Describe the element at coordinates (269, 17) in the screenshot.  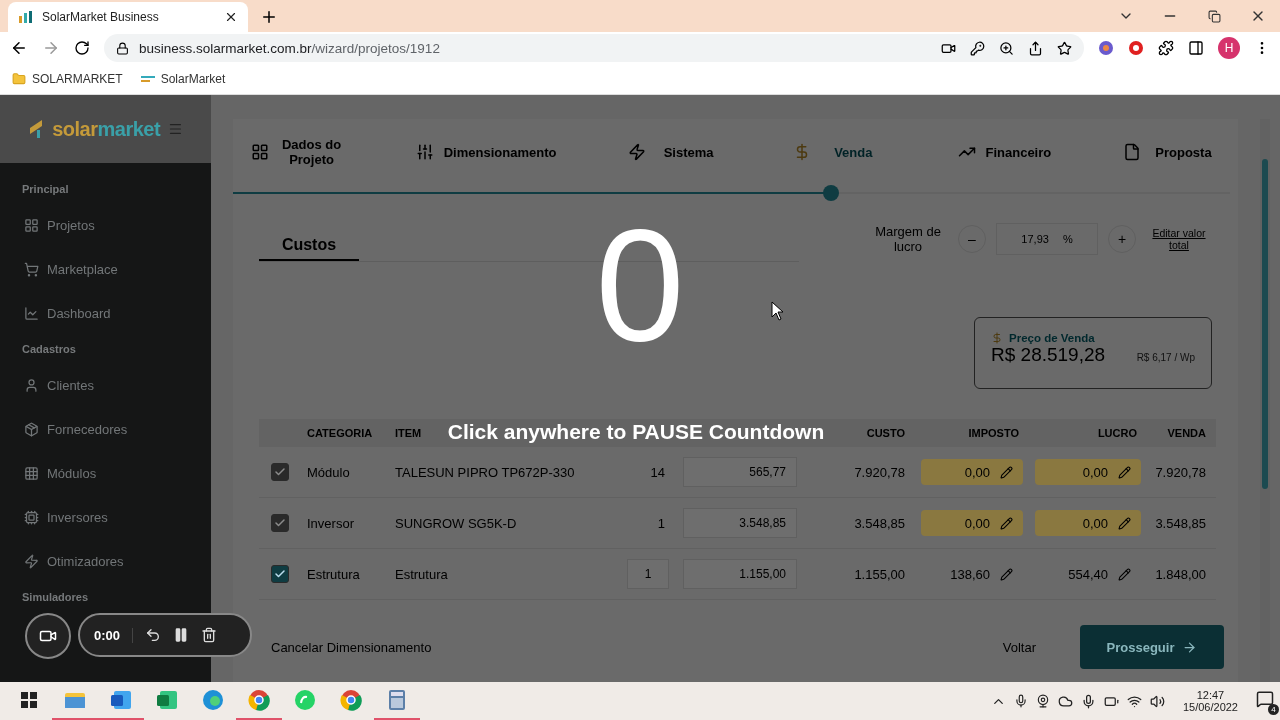
I see `new-tab-icon` at that location.